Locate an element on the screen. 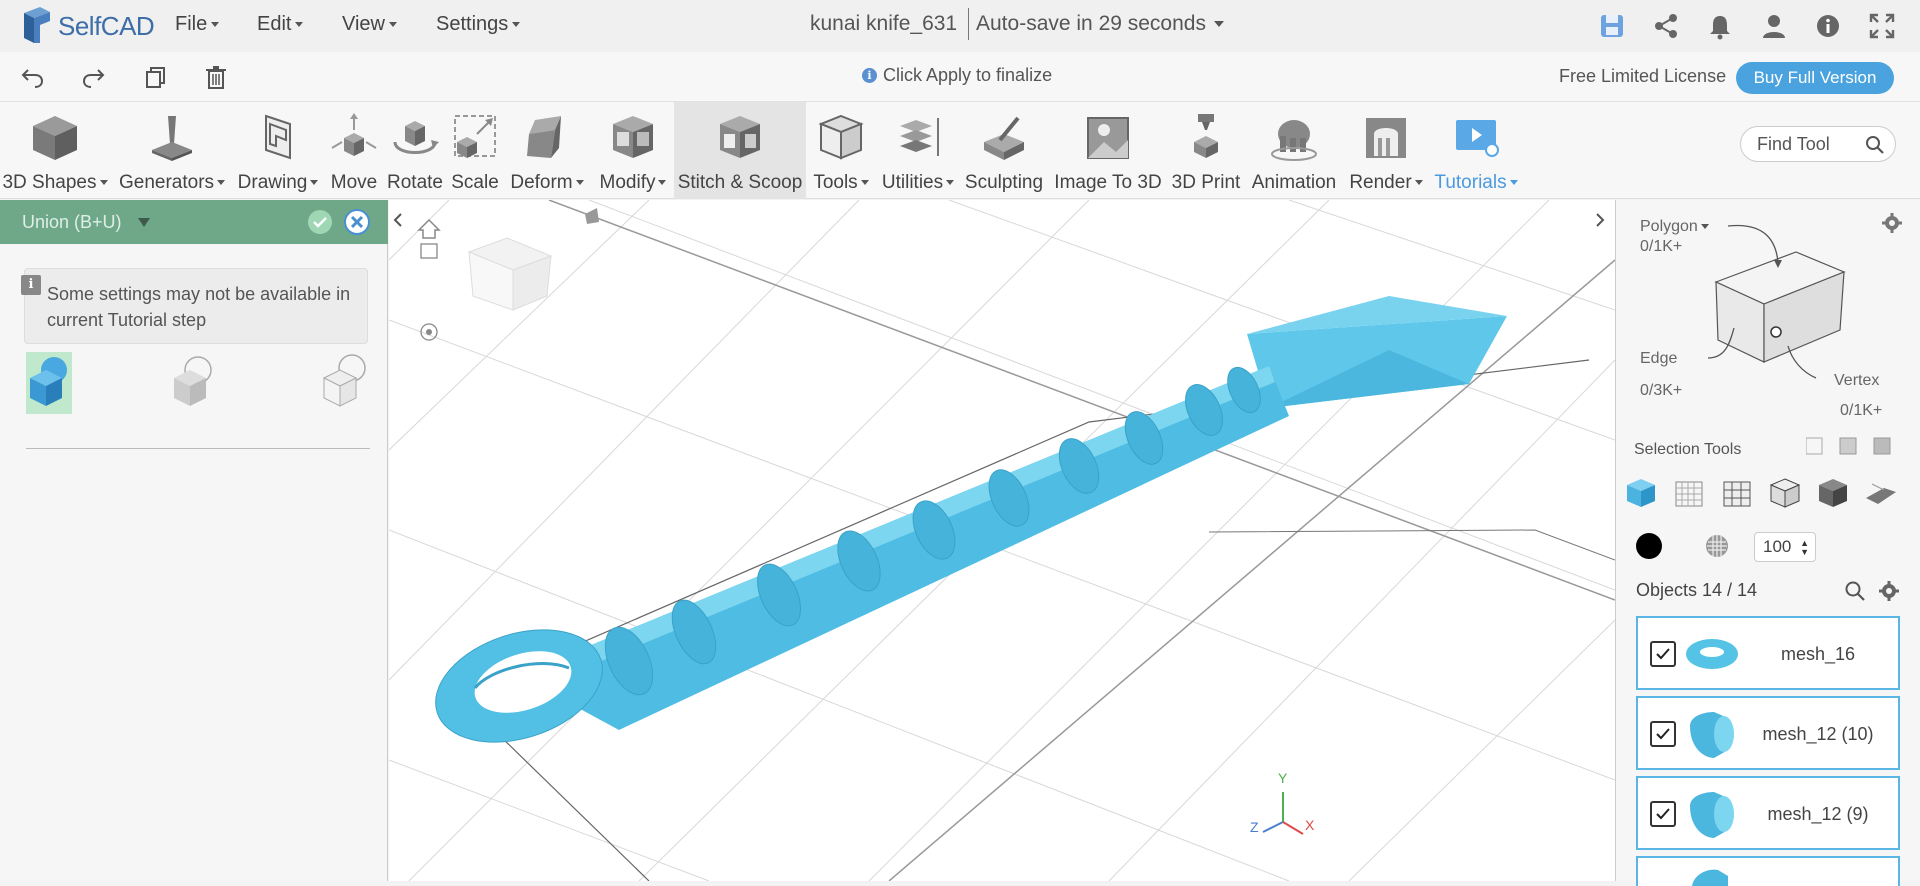 The width and height of the screenshot is (1920, 886). tool-label: Render is located at coordinates (1386, 183).